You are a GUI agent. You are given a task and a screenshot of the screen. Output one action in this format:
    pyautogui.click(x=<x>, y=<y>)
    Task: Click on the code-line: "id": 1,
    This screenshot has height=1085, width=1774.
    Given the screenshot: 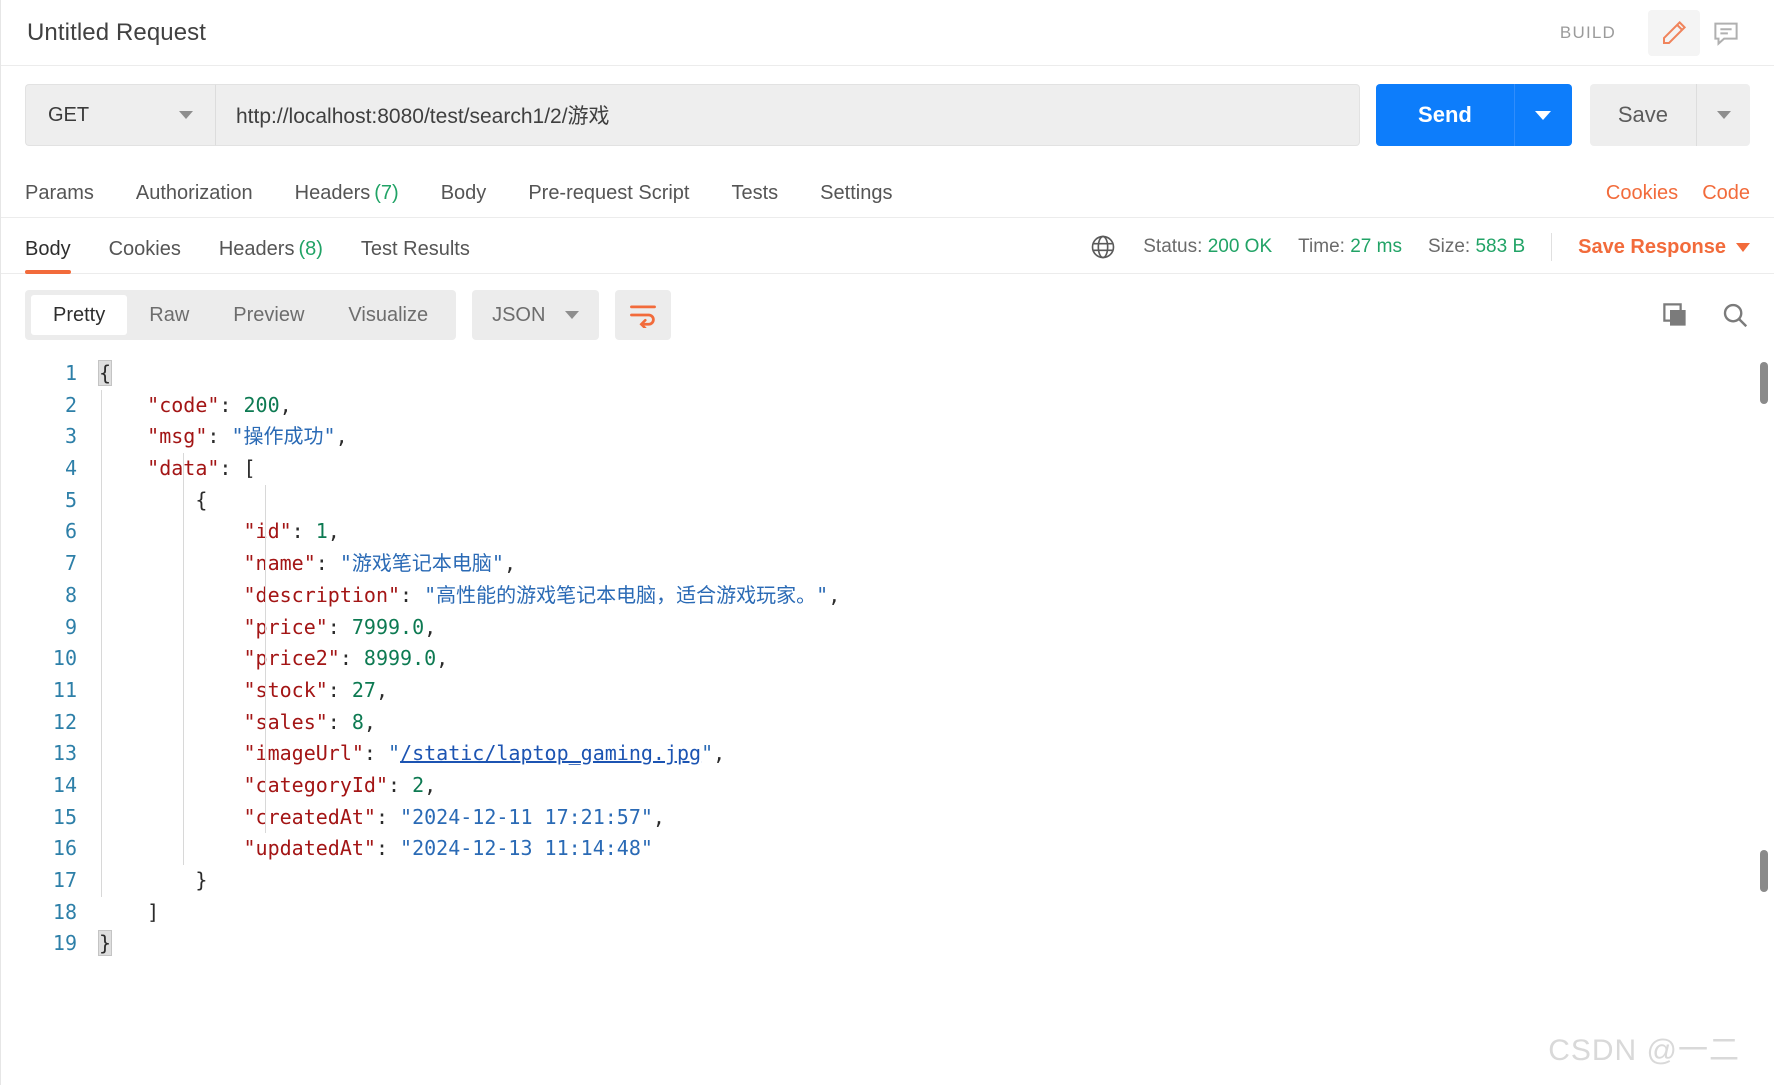 What is the action you would take?
    pyautogui.click(x=936, y=532)
    